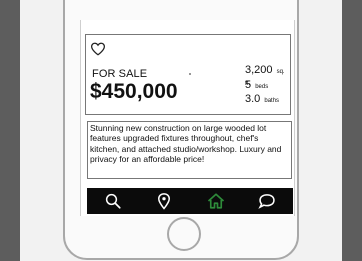 The image size is (362, 261). I want to click on home-button, so click(184, 234).